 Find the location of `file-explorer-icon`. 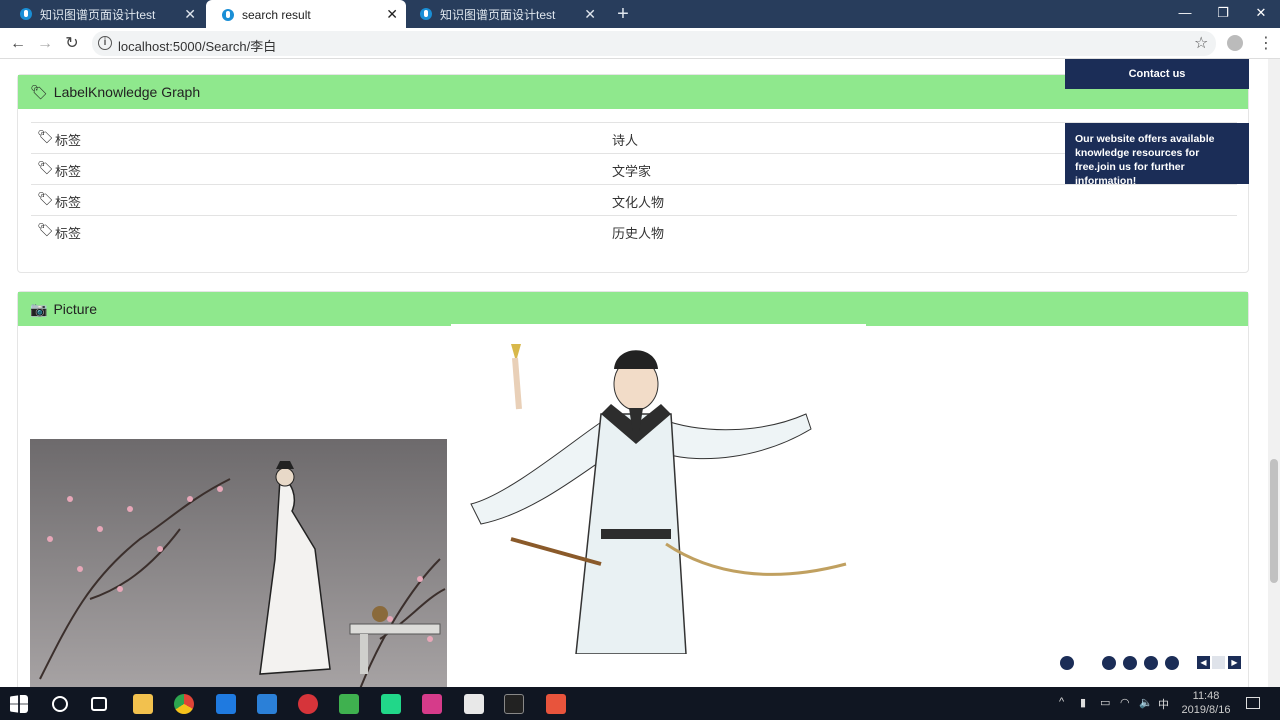

file-explorer-icon is located at coordinates (143, 704).